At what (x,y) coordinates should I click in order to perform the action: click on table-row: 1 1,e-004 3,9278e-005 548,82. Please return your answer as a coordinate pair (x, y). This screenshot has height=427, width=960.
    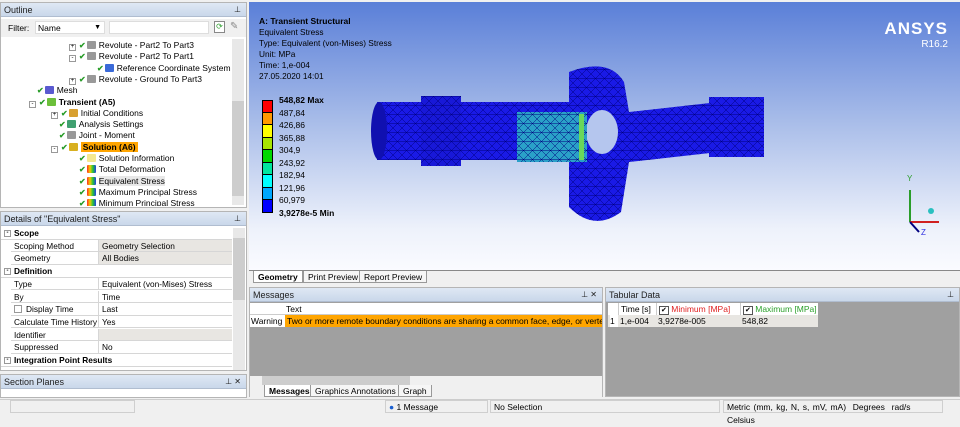
    Looking at the image, I should click on (713, 321).